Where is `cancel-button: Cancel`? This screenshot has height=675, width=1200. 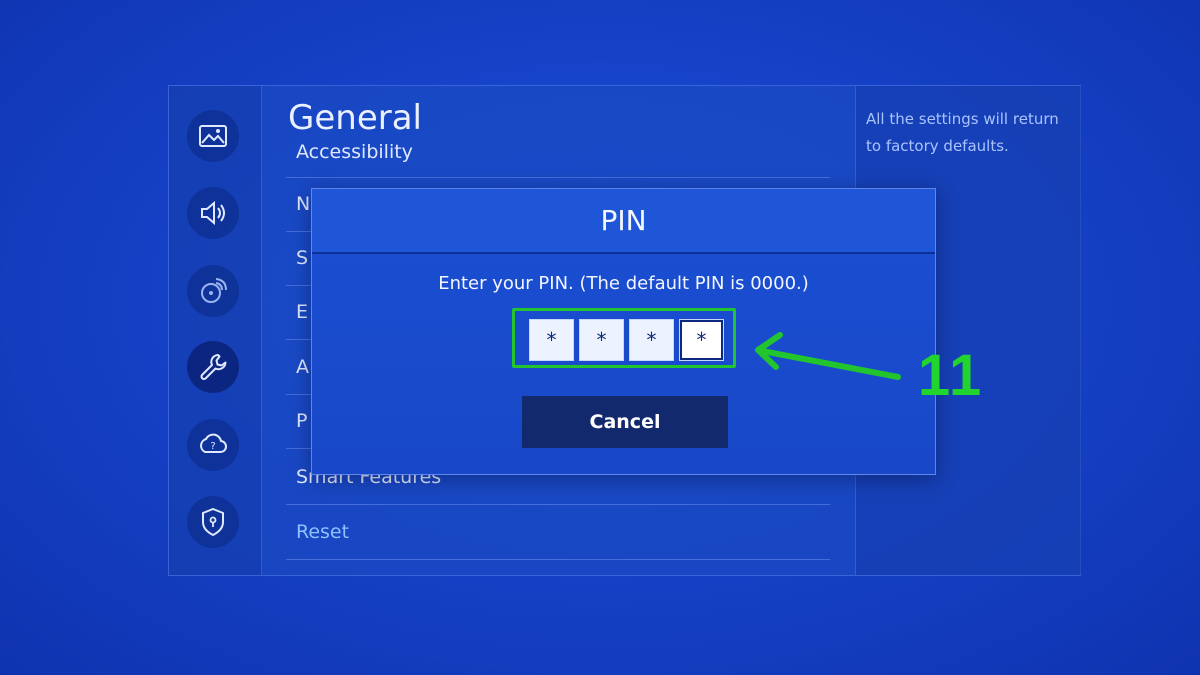
cancel-button: Cancel is located at coordinates (625, 422).